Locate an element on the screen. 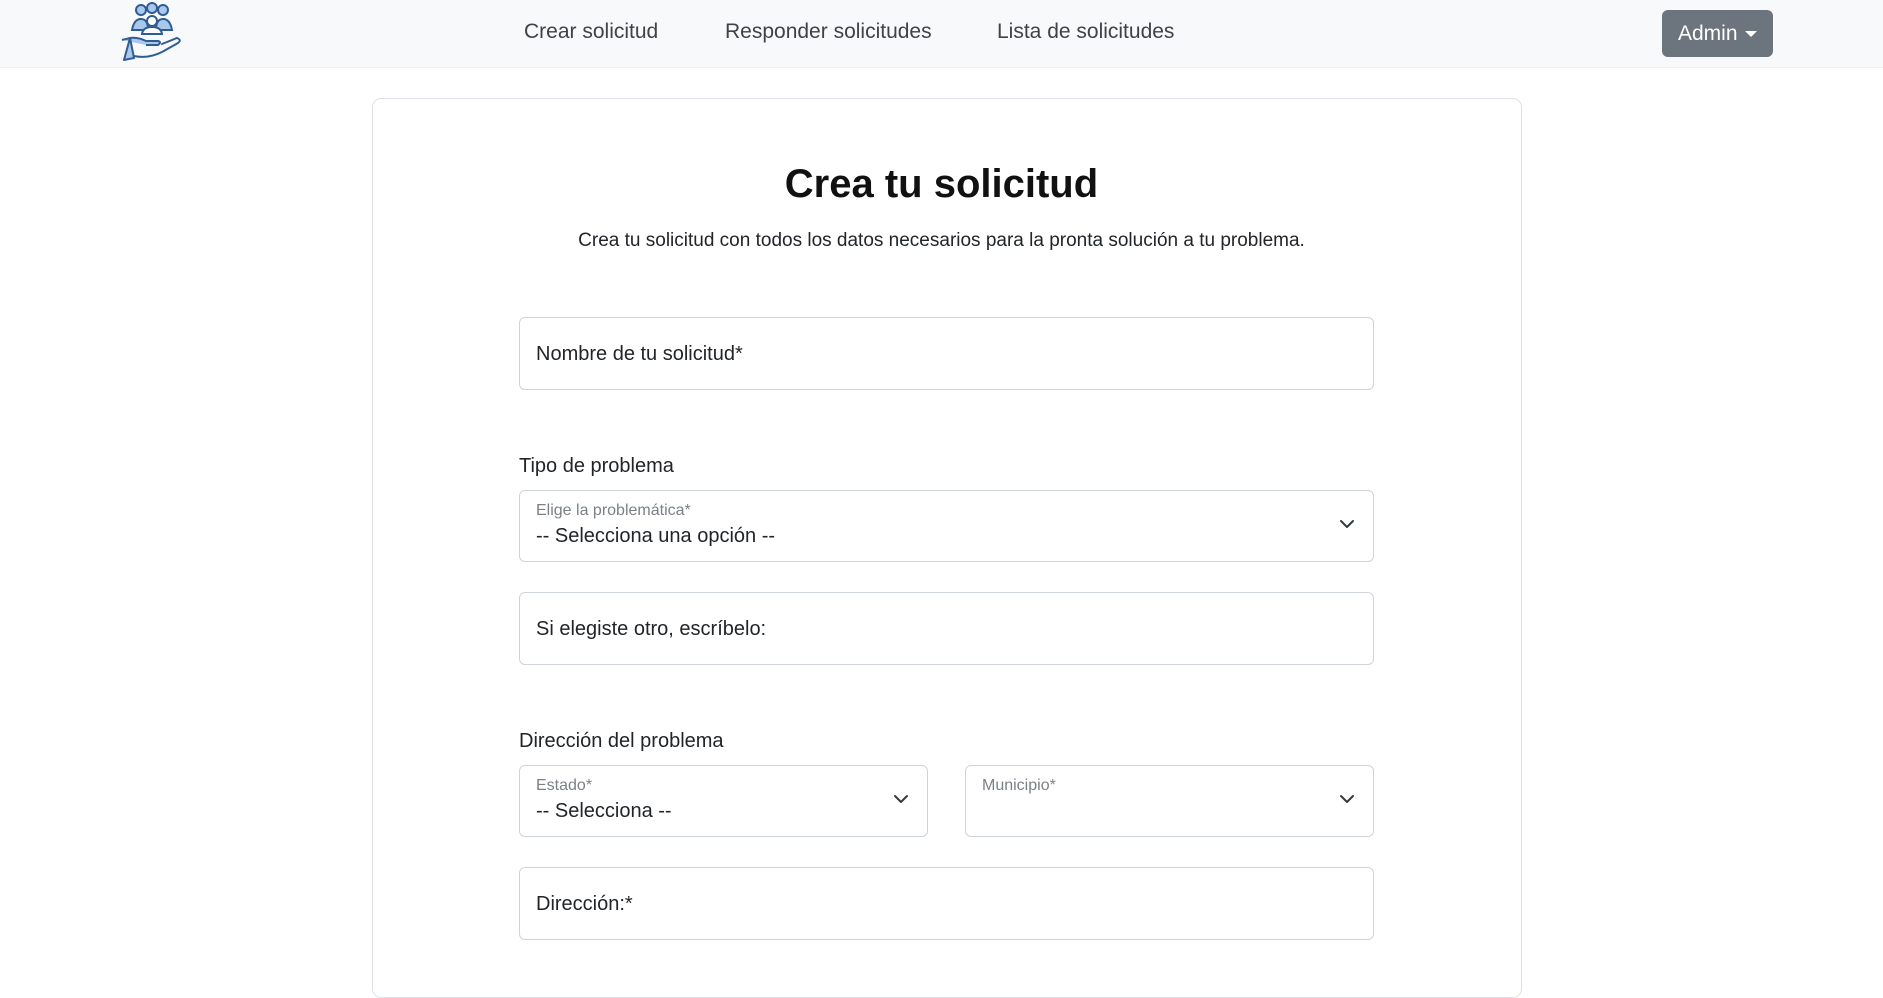 This screenshot has width=1883, height=998. request-name-input: Nombre de tu solicitud* is located at coordinates (946, 353).